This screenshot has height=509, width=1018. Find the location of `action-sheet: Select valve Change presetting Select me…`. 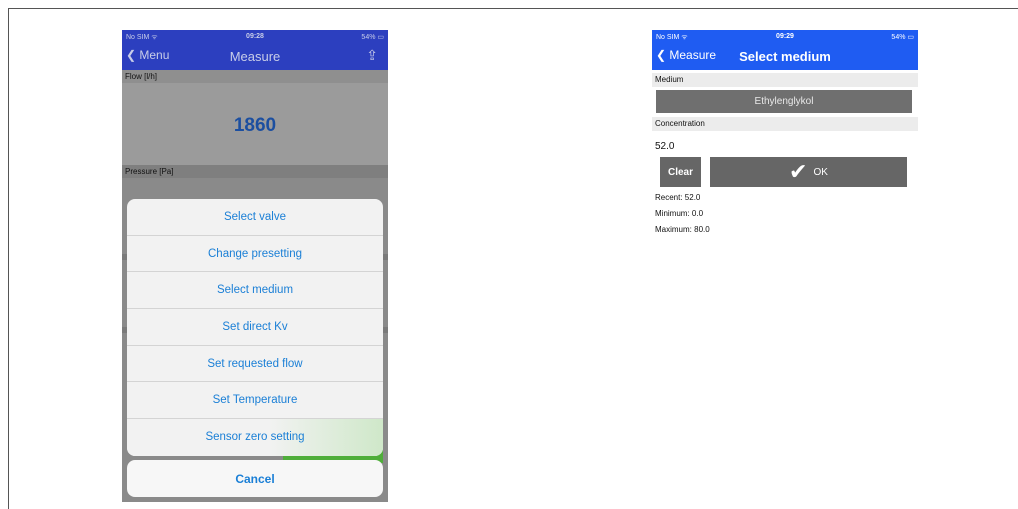

action-sheet: Select valve Change presetting Select me… is located at coordinates (255, 327).